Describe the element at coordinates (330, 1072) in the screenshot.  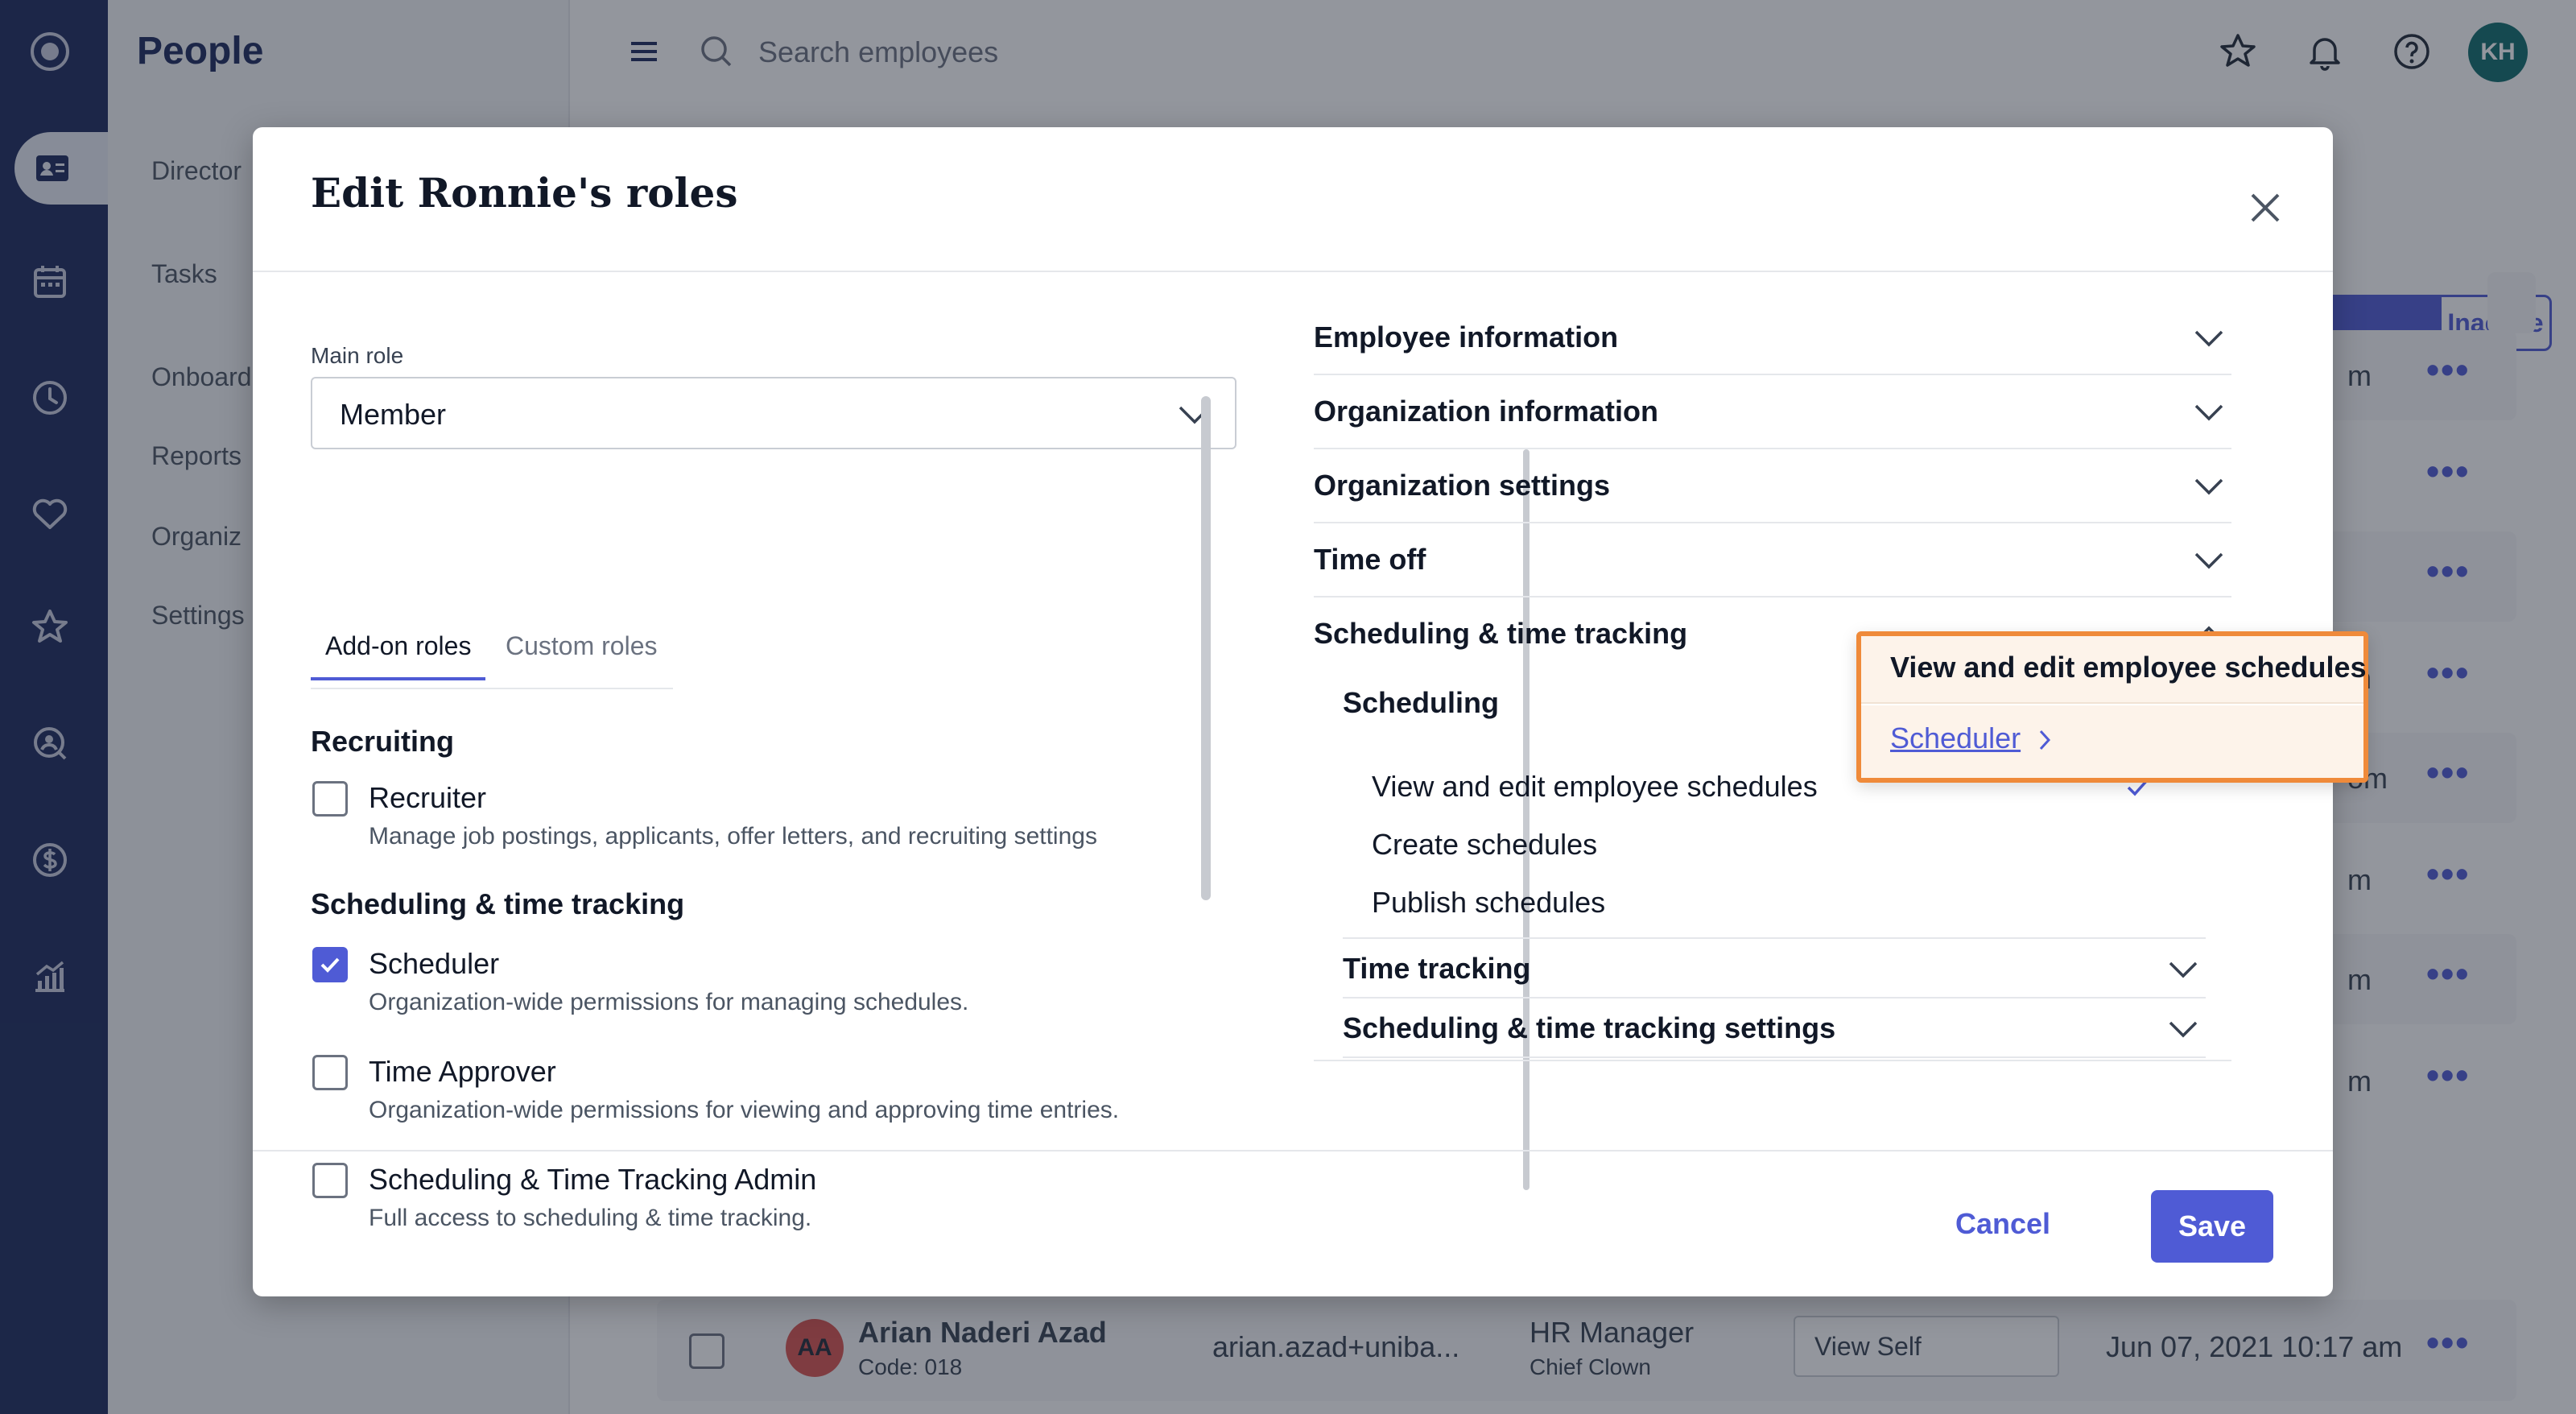
I see `time-approver-checkbox` at that location.